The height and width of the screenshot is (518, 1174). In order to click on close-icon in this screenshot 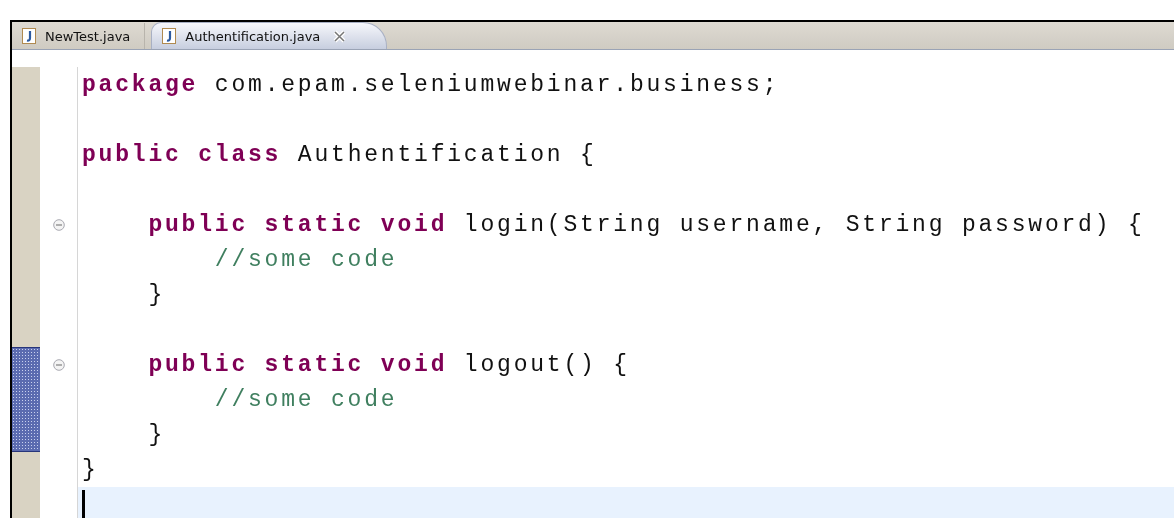, I will do `click(340, 36)`.